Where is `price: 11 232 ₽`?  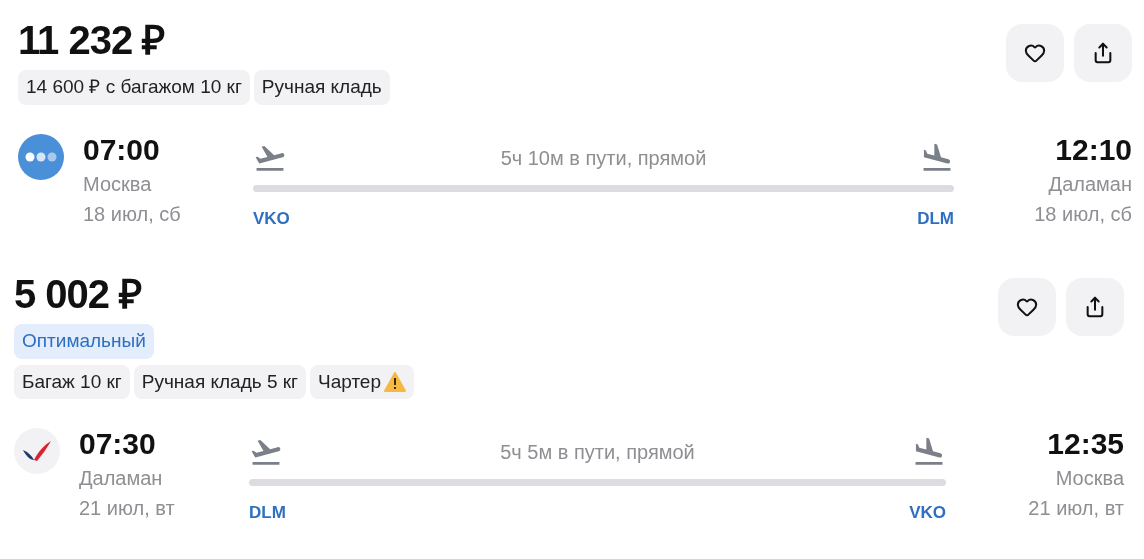
price: 11 232 ₽ is located at coordinates (92, 40).